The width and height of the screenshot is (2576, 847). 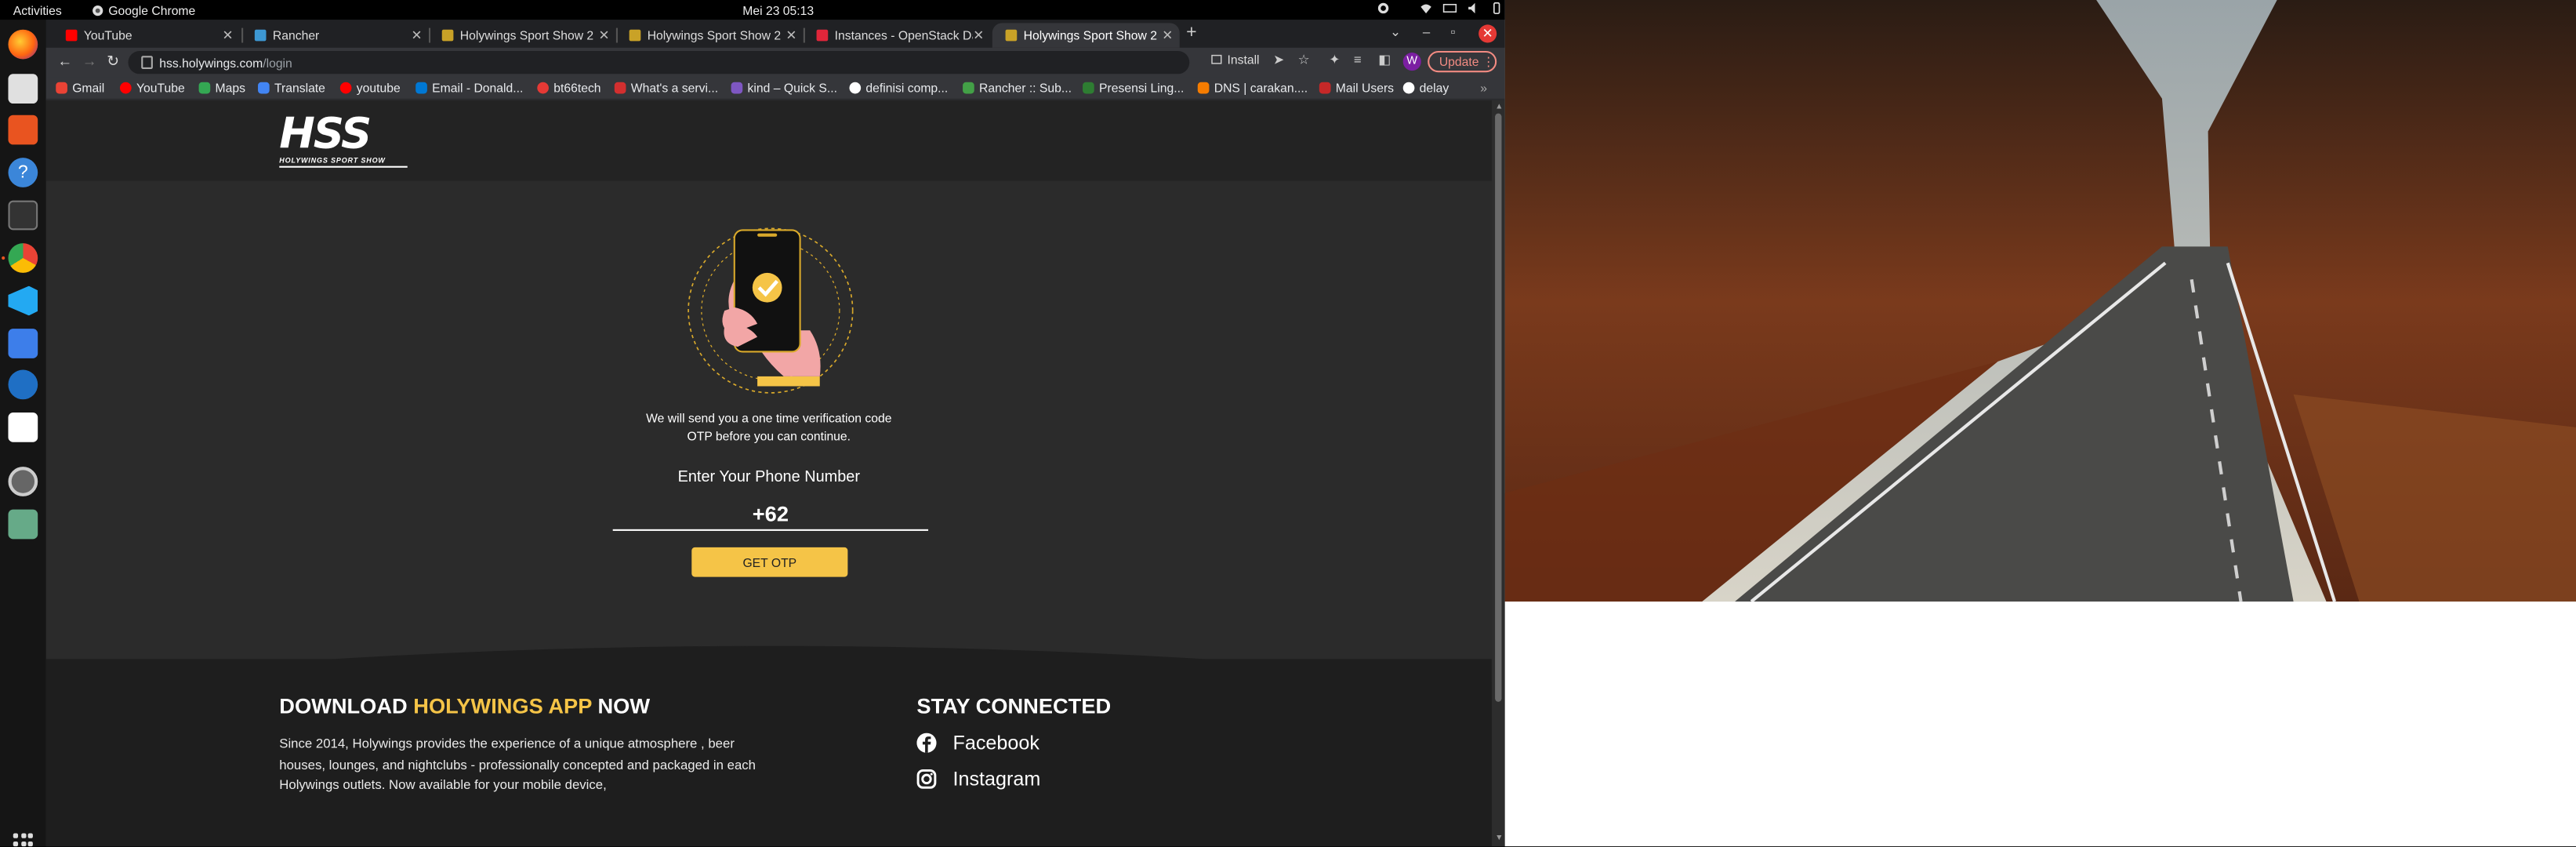 I want to click on phone-verified-illustration, so click(x=771, y=310).